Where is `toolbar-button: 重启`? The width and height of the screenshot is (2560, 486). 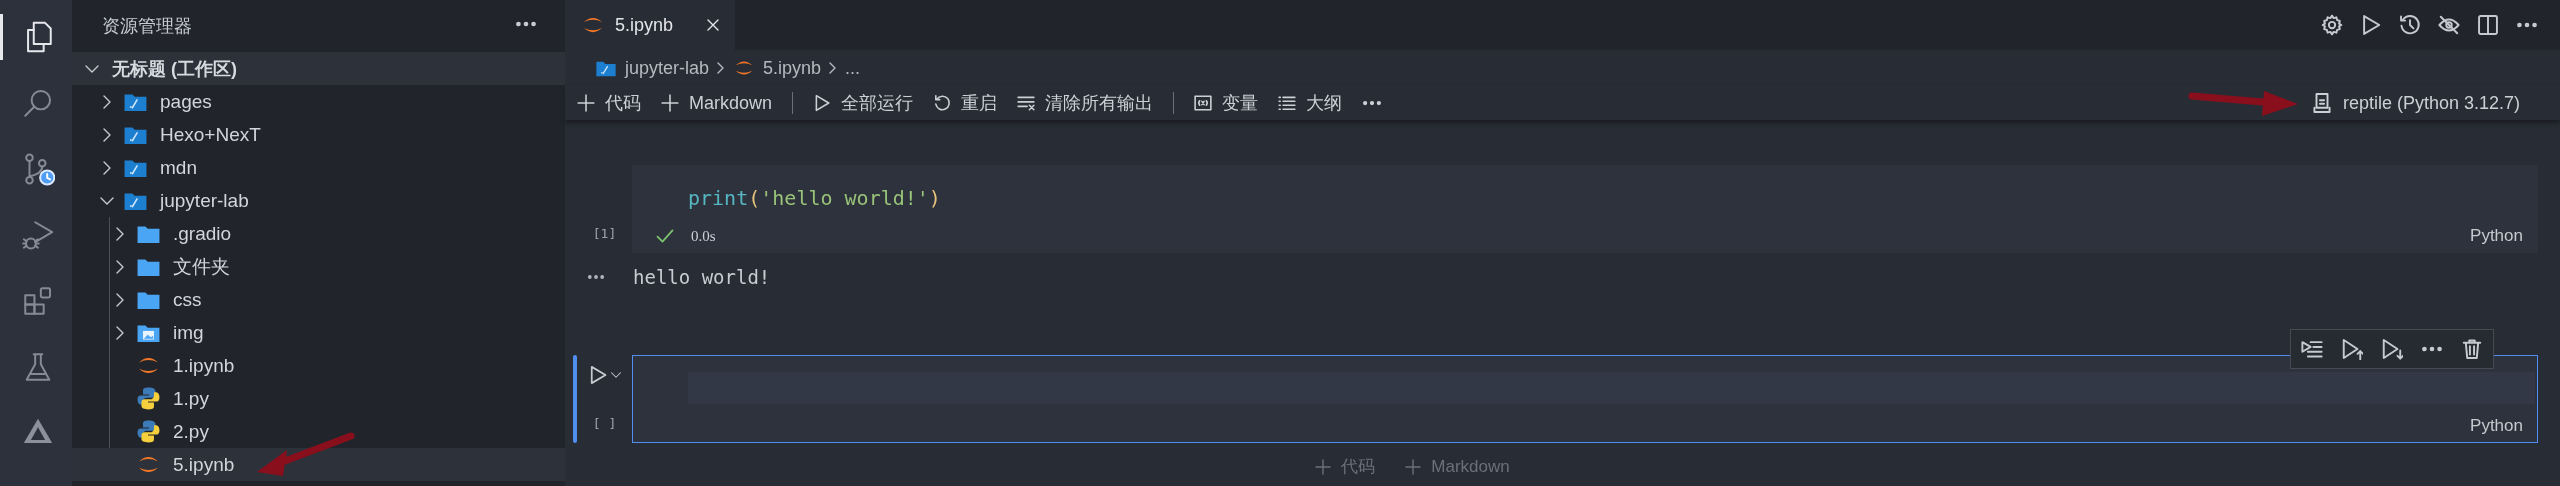
toolbar-button: 重启 is located at coordinates (965, 103).